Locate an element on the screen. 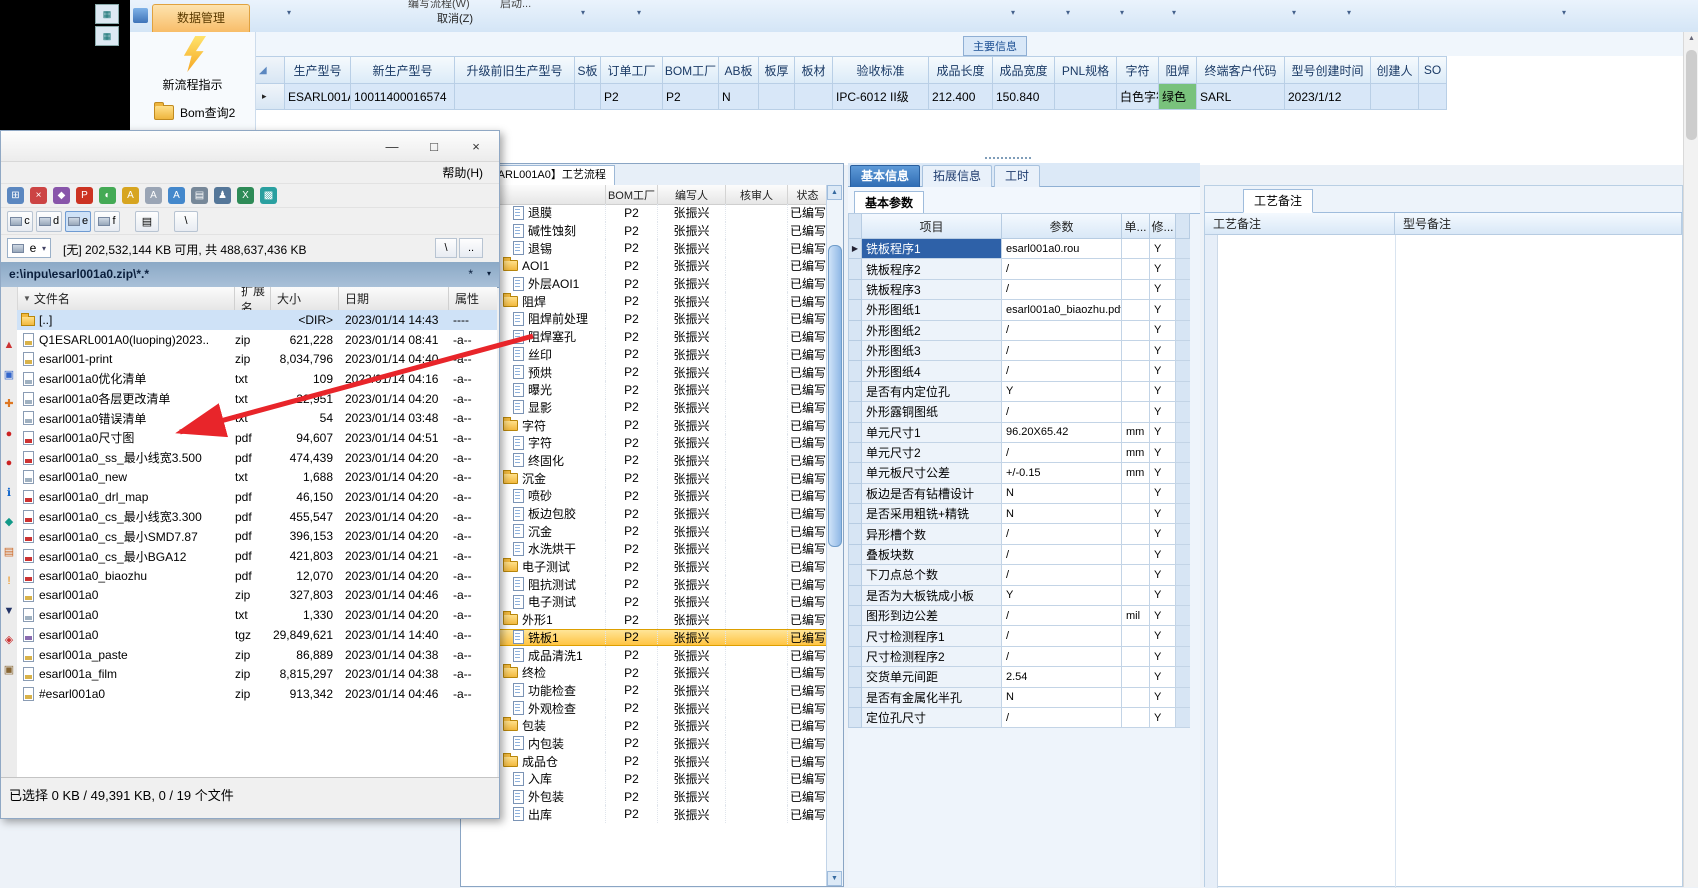 The height and width of the screenshot is (888, 1698). param-row: 图形到边公差 / mil Y is located at coordinates (1019, 616).